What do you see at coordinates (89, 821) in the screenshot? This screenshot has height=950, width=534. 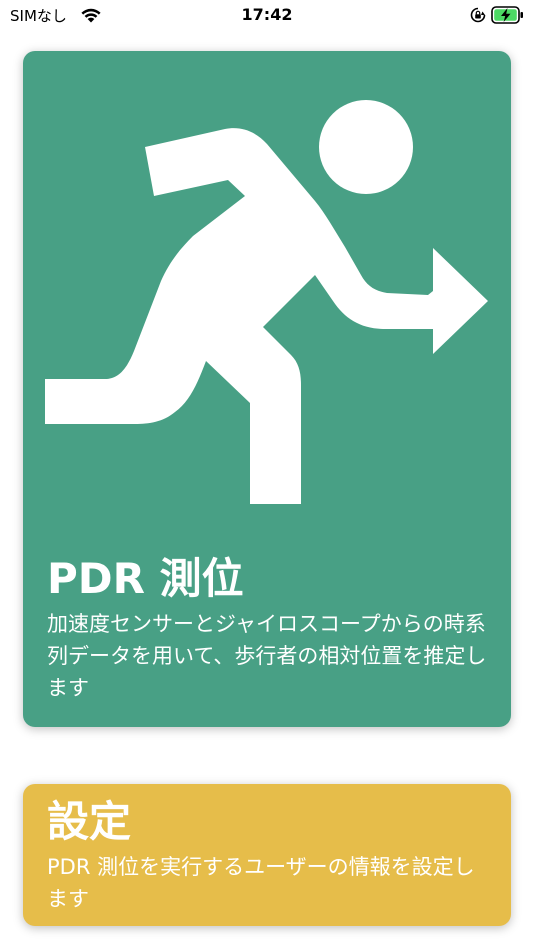 I see `settings-card-title: 設定` at bounding box center [89, 821].